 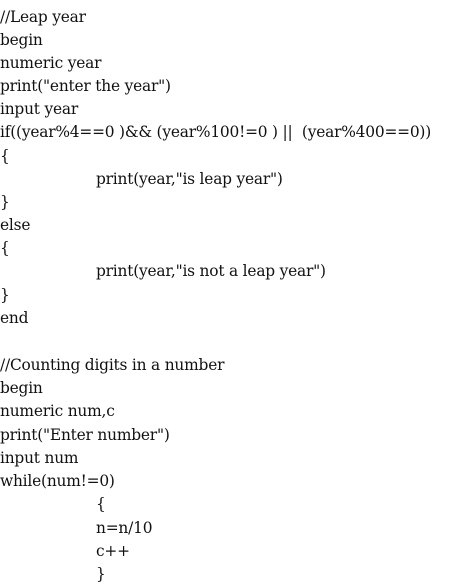 I want to click on leap-year-open-if: {, so click(x=5, y=156).